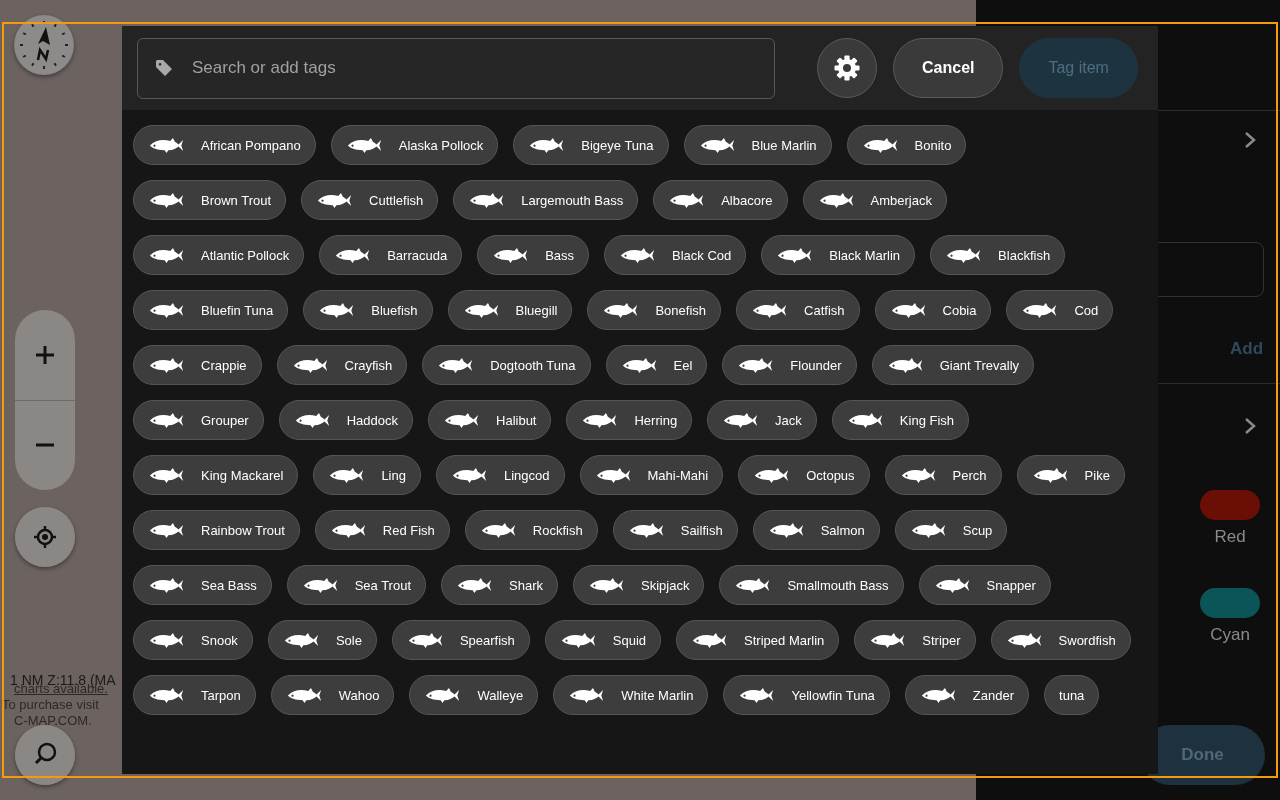  What do you see at coordinates (629, 420) in the screenshot?
I see `tag-chip: Herring` at bounding box center [629, 420].